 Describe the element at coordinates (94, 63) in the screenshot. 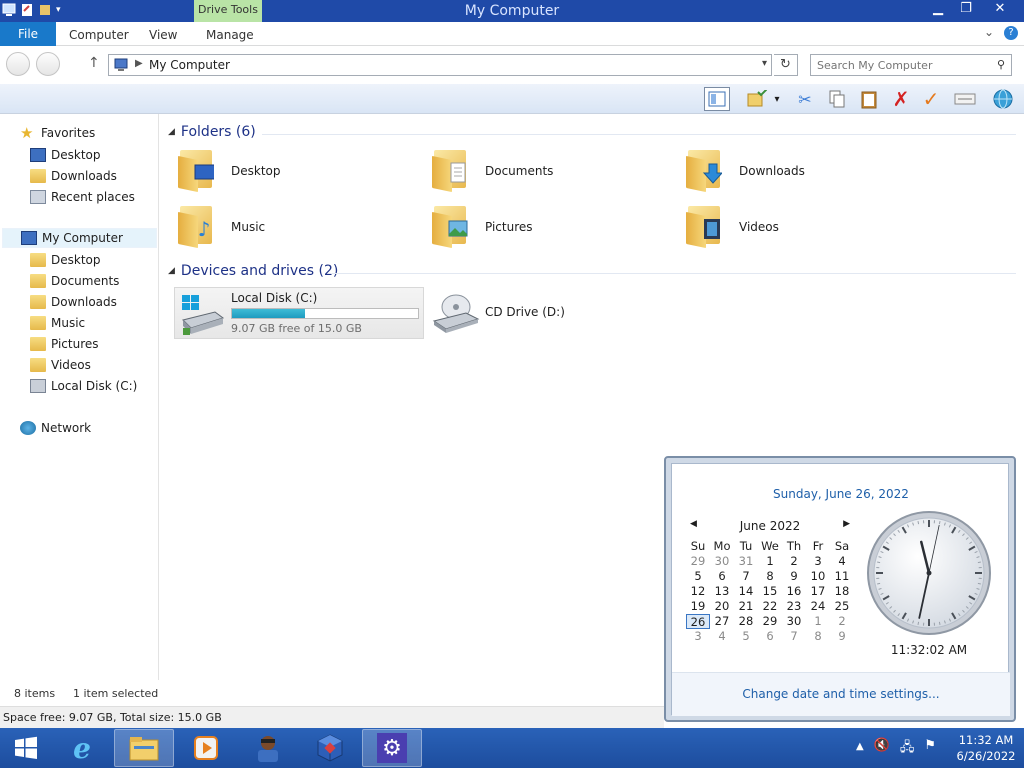

I see `up-arrow-icon: ↑` at that location.